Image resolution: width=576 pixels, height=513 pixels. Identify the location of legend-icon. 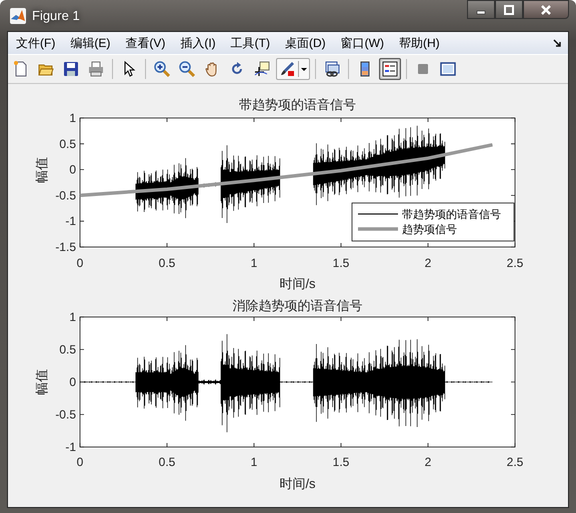
(390, 69).